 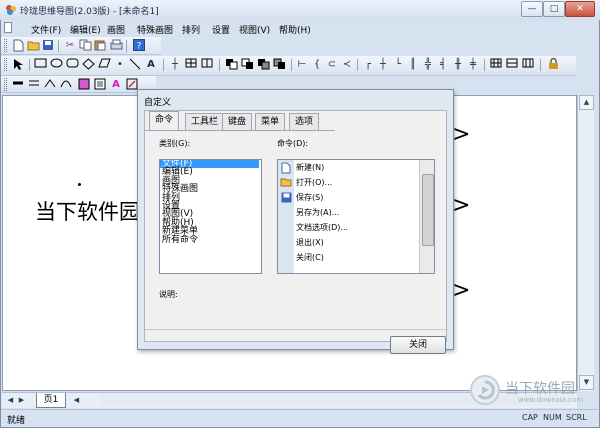 I want to click on caps-indicator: CAP, so click(x=530, y=417).